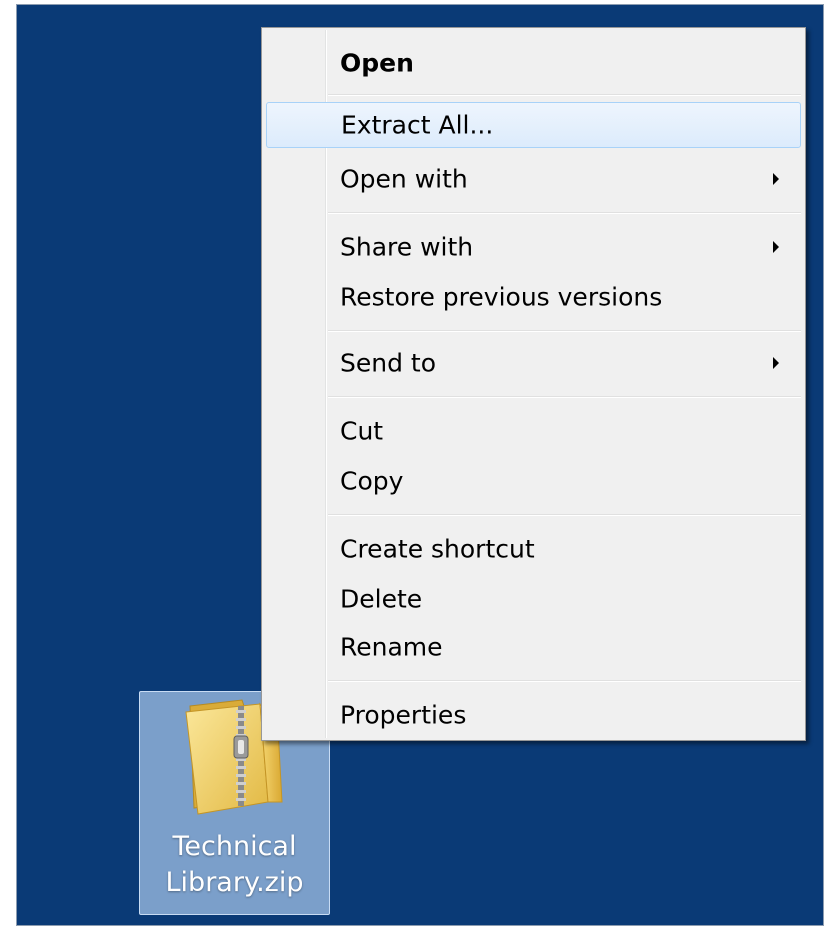 The width and height of the screenshot is (829, 927). Describe the element at coordinates (533, 481) in the screenshot. I see `menu-item-copy: Copy` at that location.